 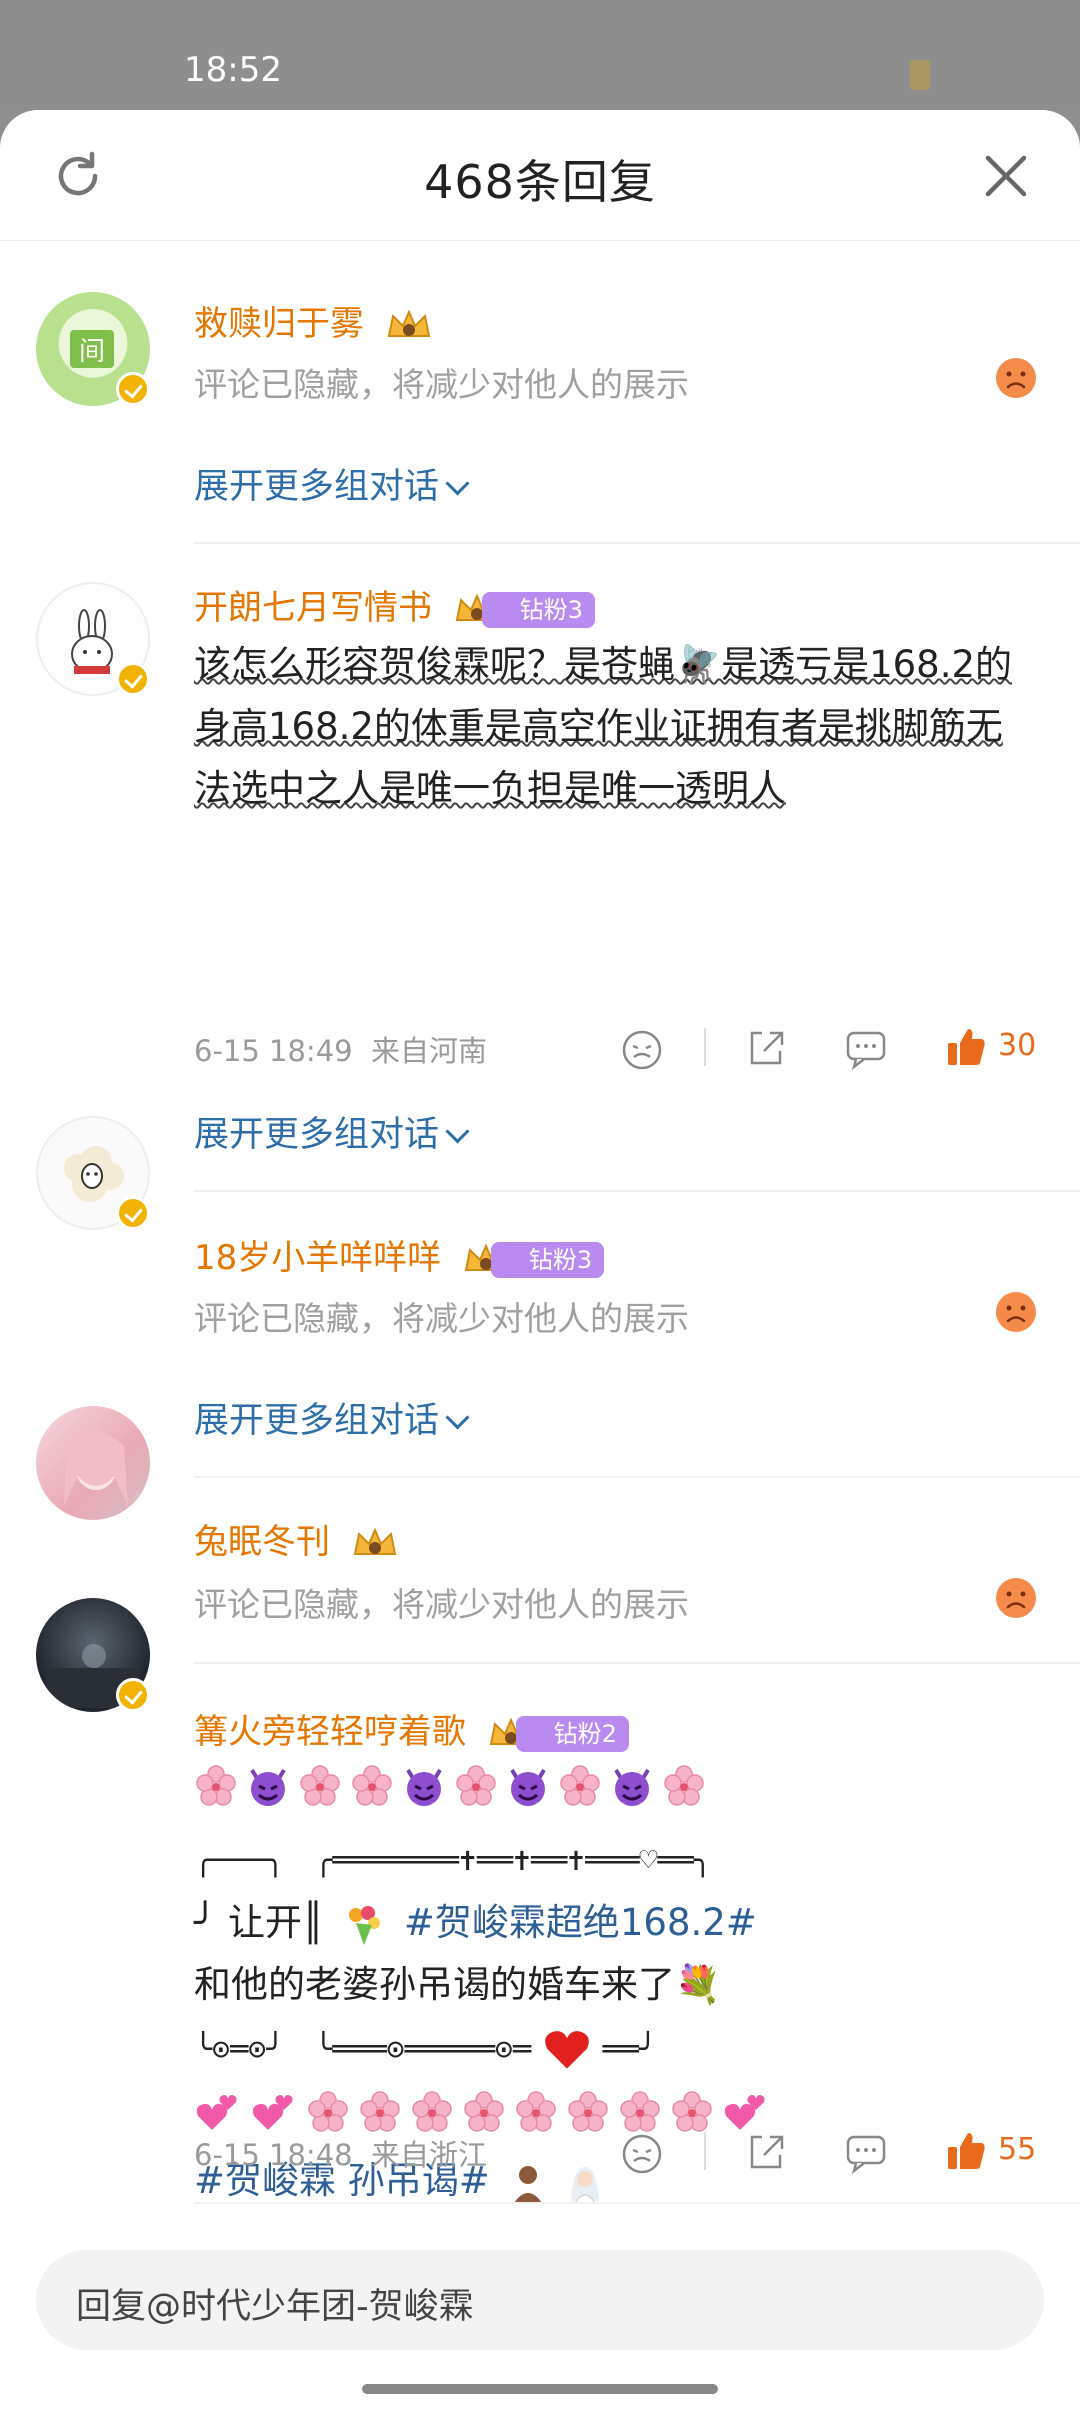 What do you see at coordinates (233, 70) in the screenshot?
I see `status-time: 18:52` at bounding box center [233, 70].